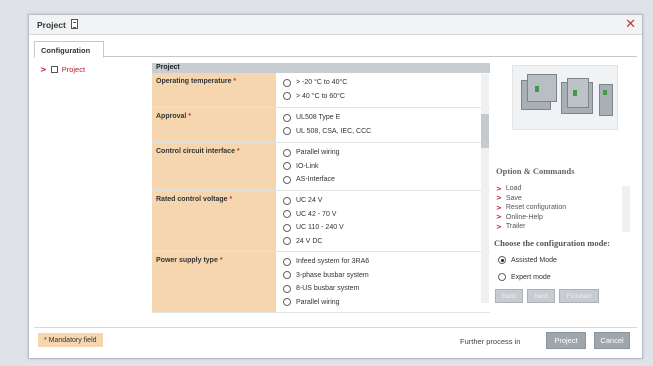  What do you see at coordinates (630, 24) in the screenshot?
I see `close-icon: ✕` at bounding box center [630, 24].